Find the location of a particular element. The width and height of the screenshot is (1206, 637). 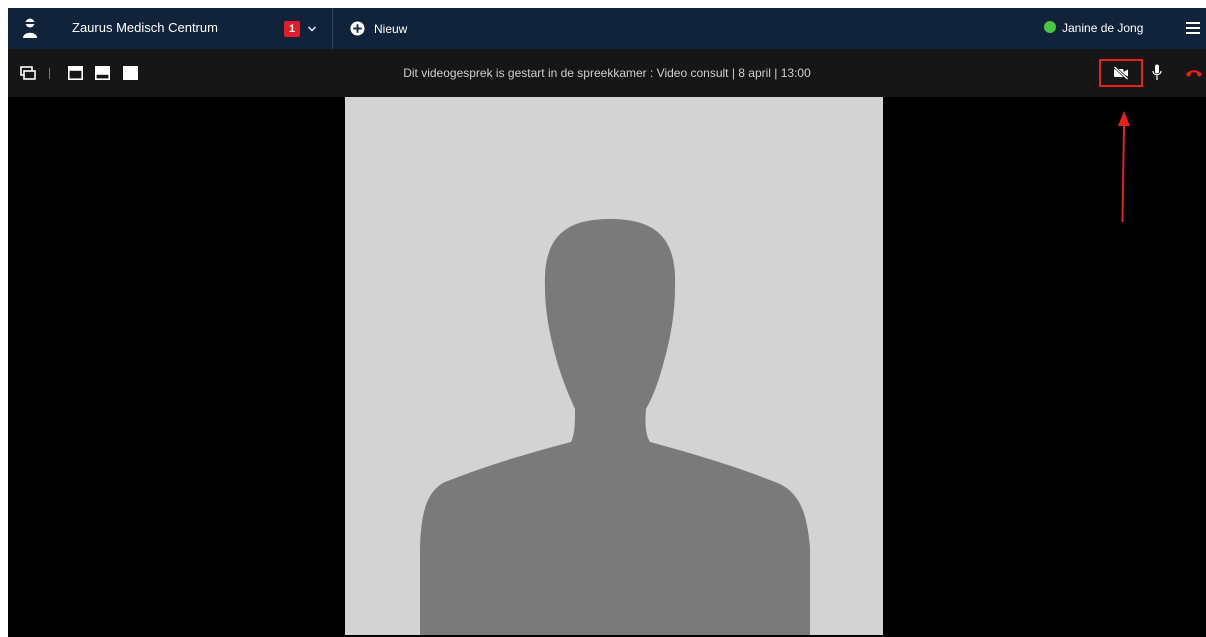

new-button: Nieuw is located at coordinates (388, 28).